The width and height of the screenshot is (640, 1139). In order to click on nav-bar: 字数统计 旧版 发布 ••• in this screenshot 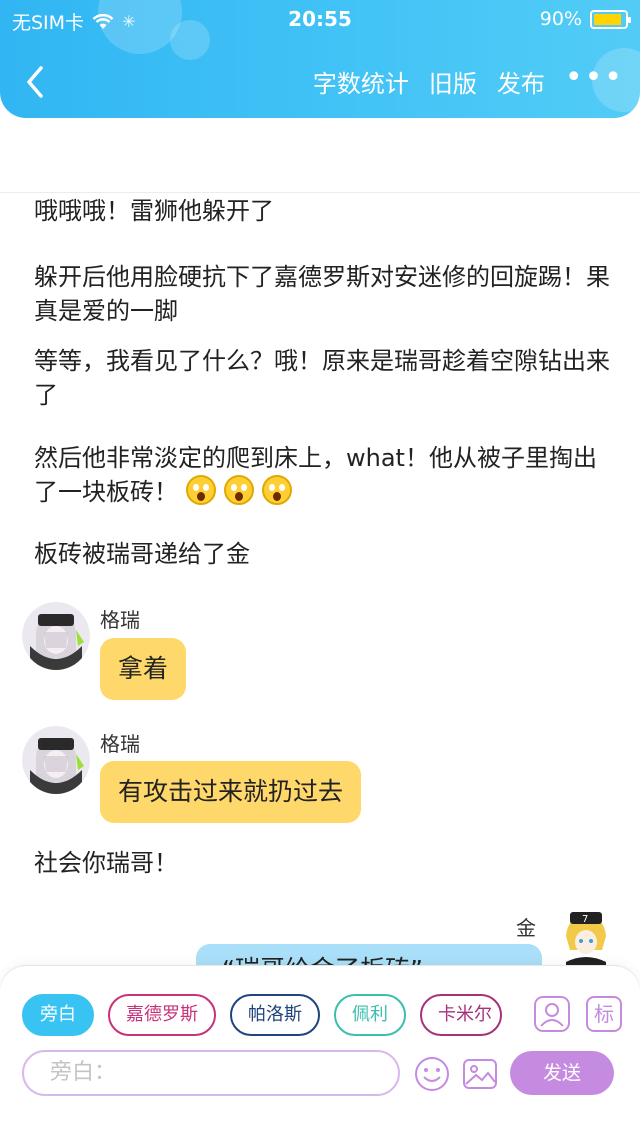, I will do `click(320, 83)`.